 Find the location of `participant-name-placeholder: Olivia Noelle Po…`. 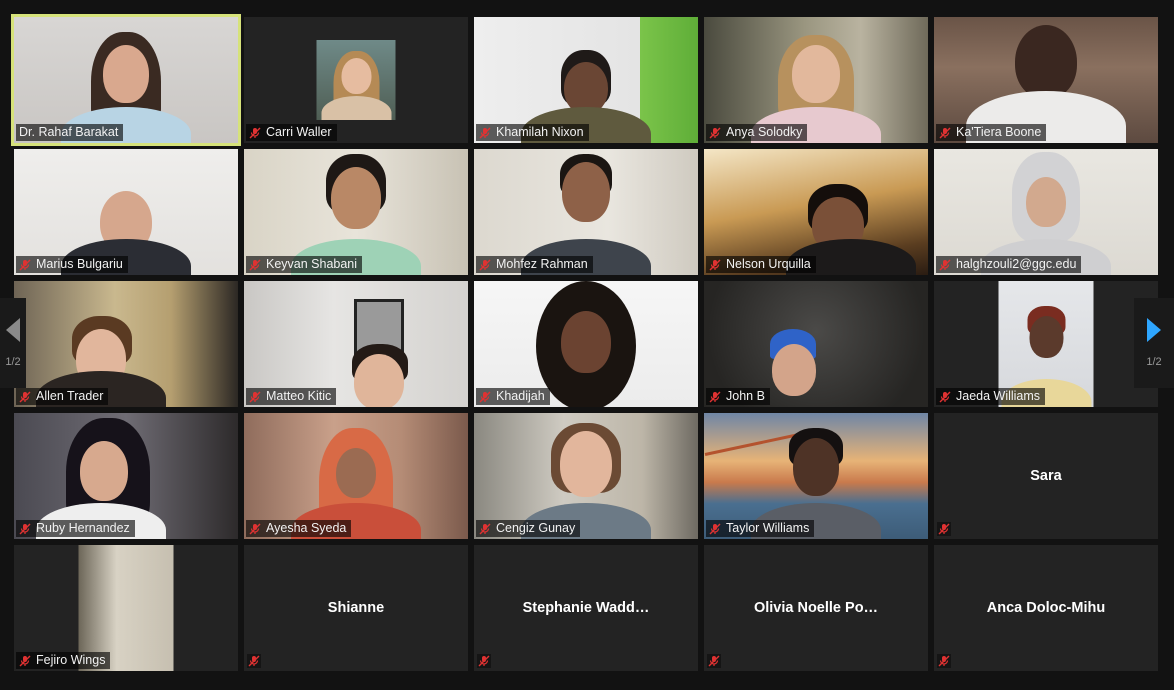

participant-name-placeholder: Olivia Noelle Po… is located at coordinates (816, 608).